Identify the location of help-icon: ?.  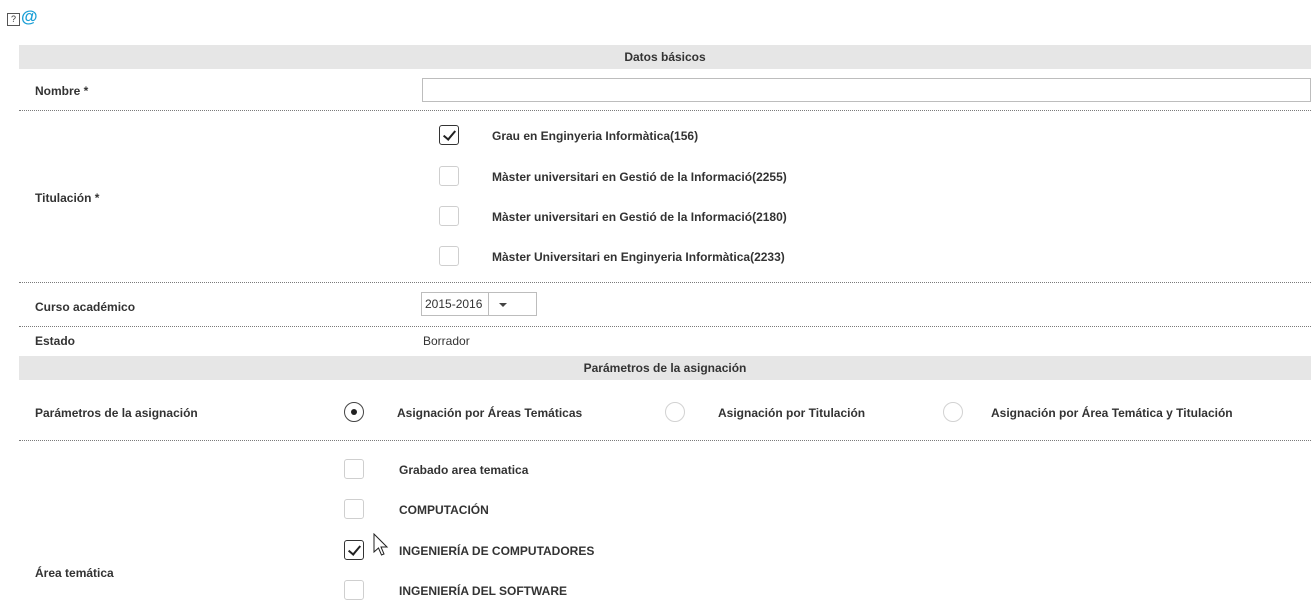
(13, 19).